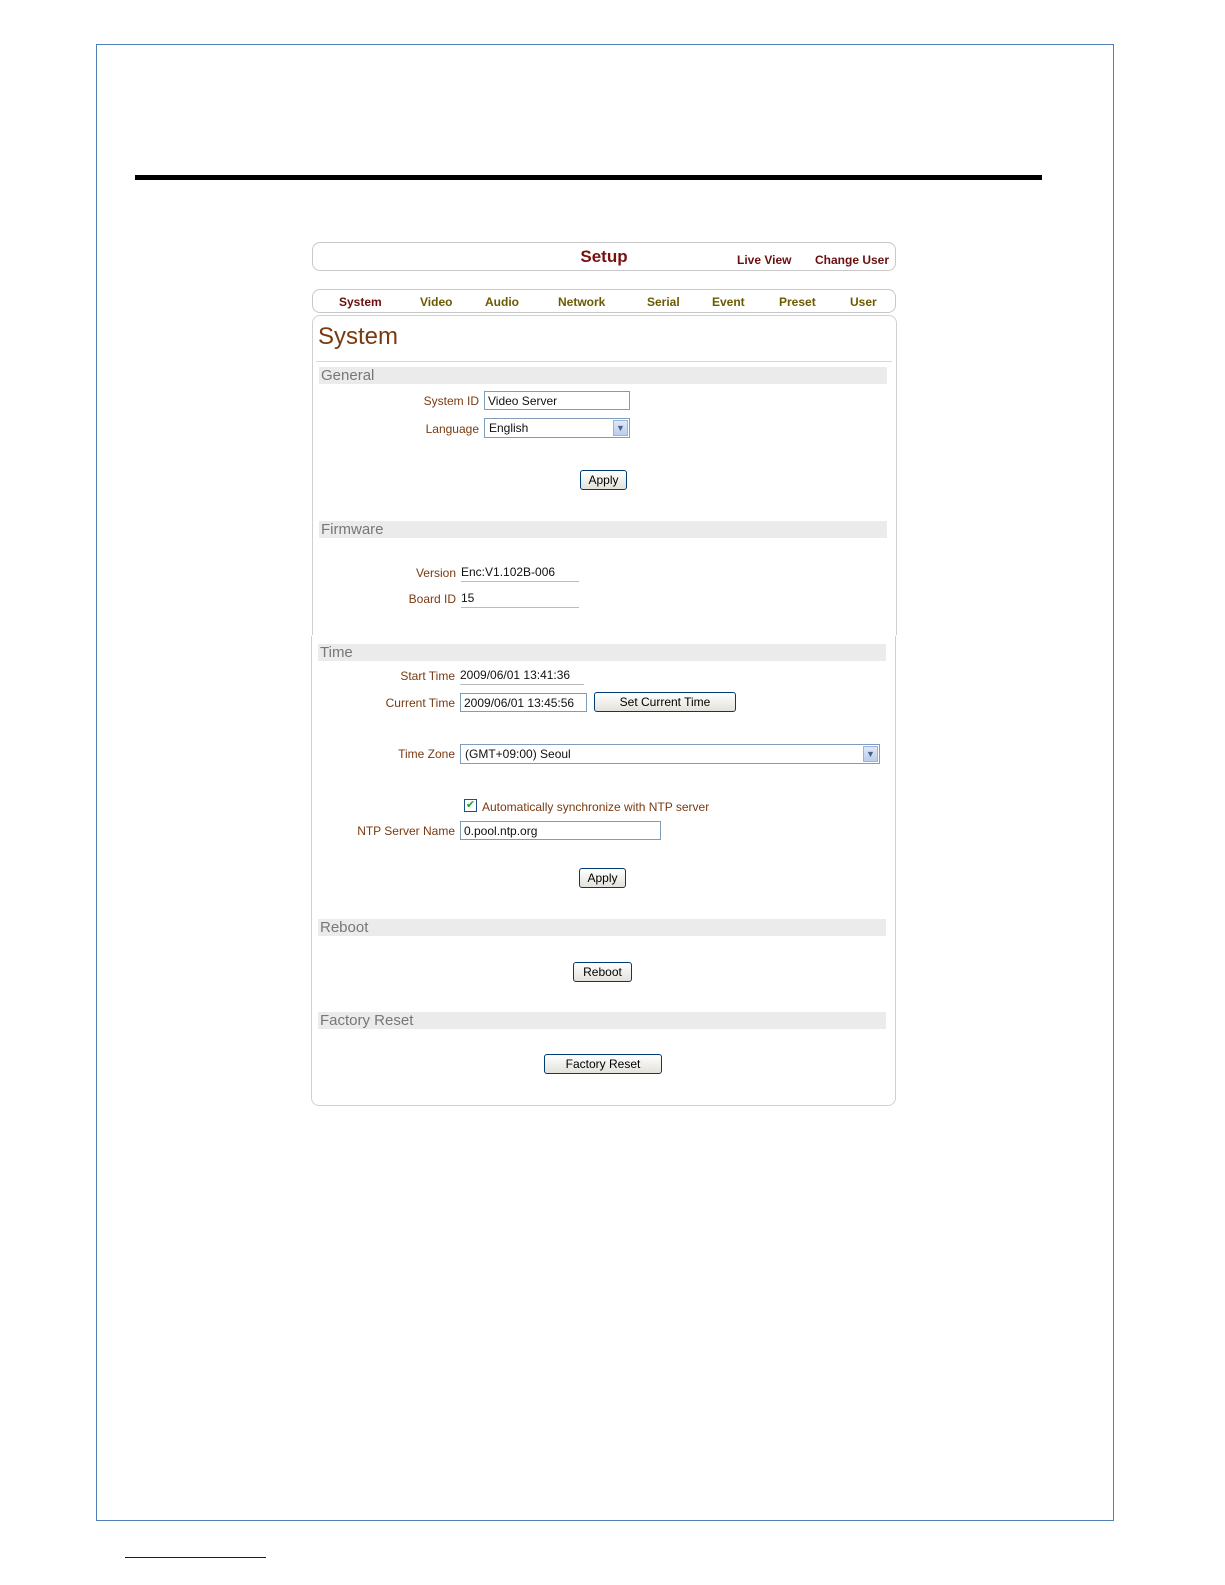  I want to click on start-time-value: 2009/06/01 13:41:36, so click(522, 676).